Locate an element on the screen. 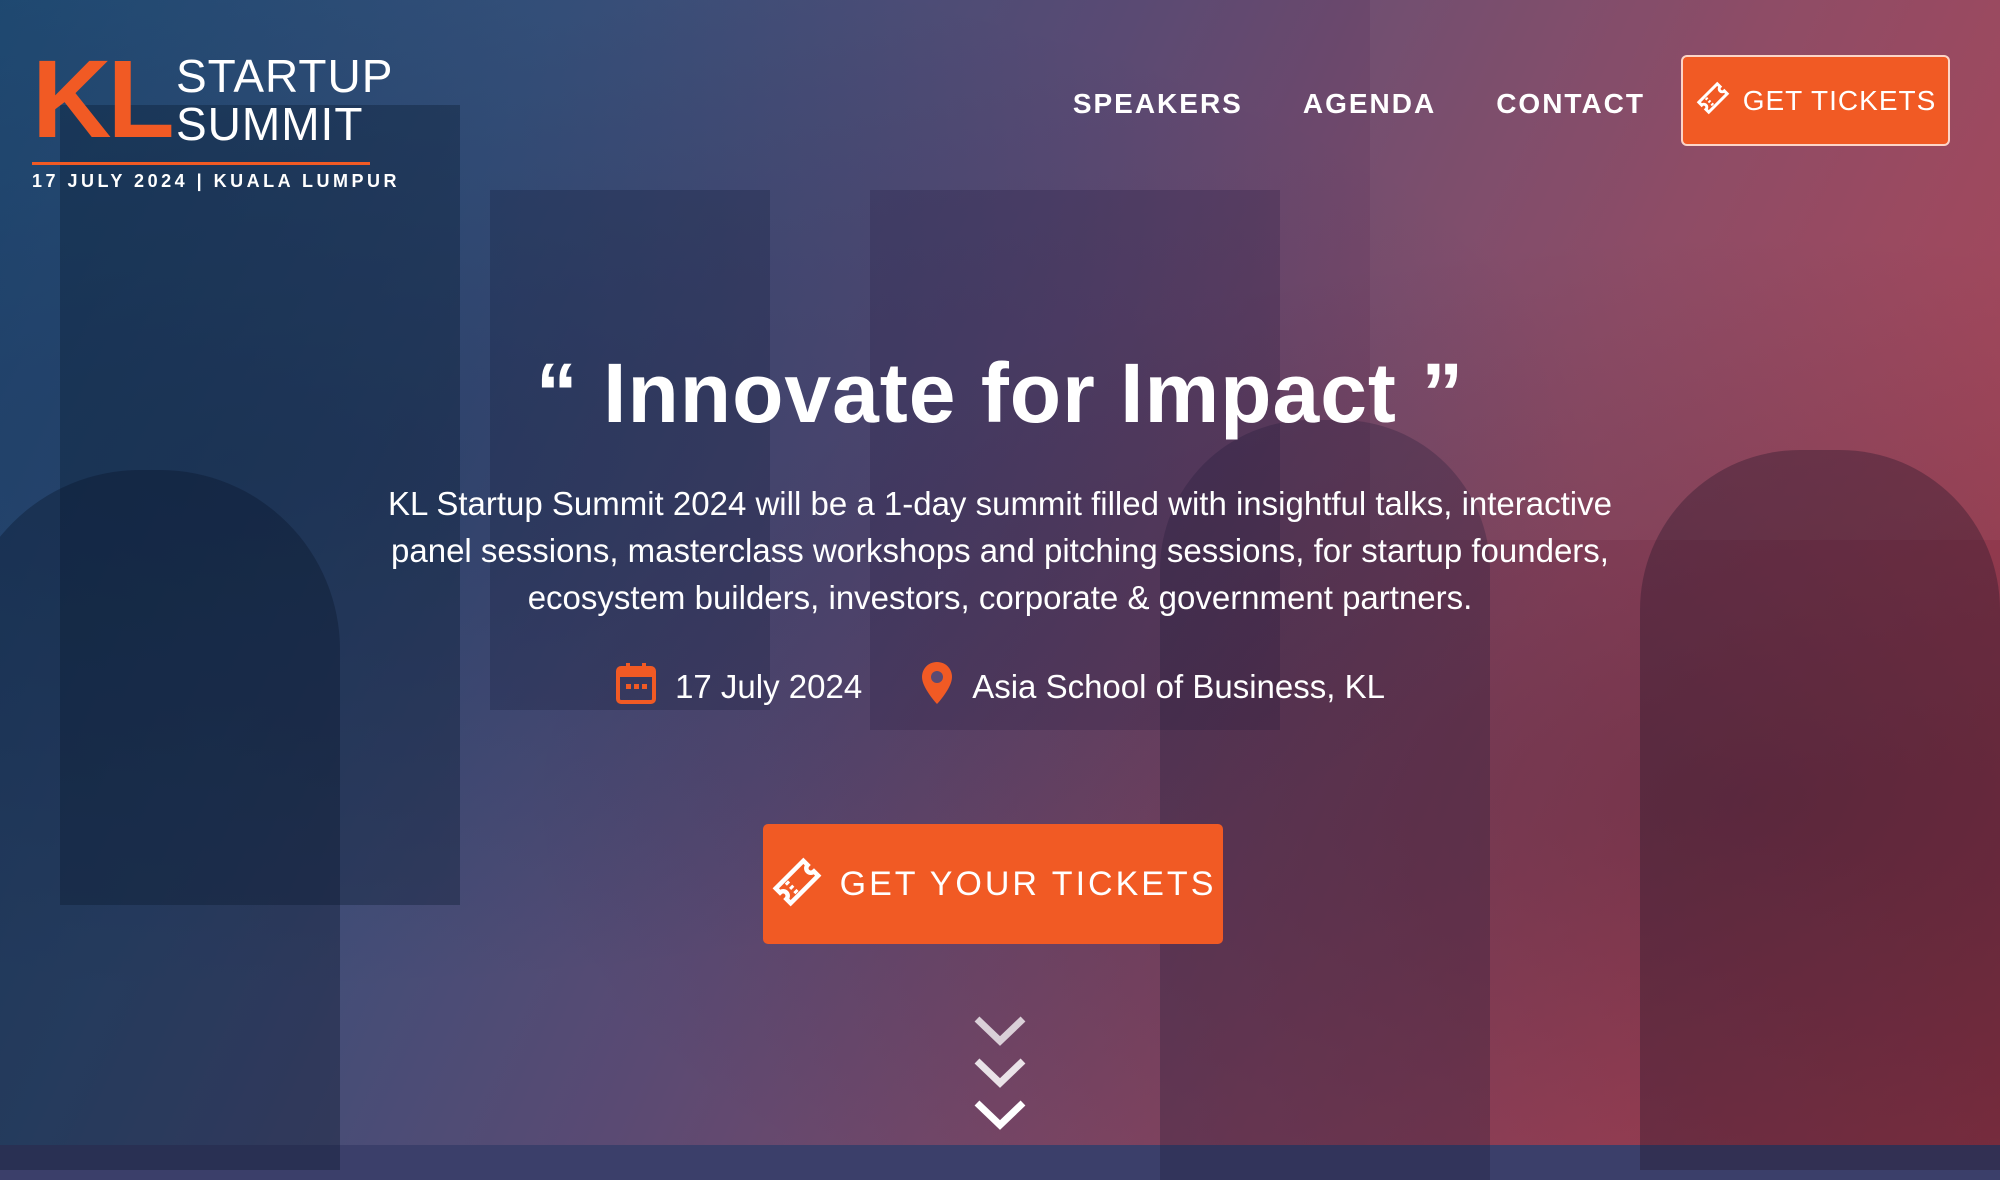 The width and height of the screenshot is (2000, 1180). logo-wordmark: STARTUP SUMMIT is located at coordinates (284, 100).